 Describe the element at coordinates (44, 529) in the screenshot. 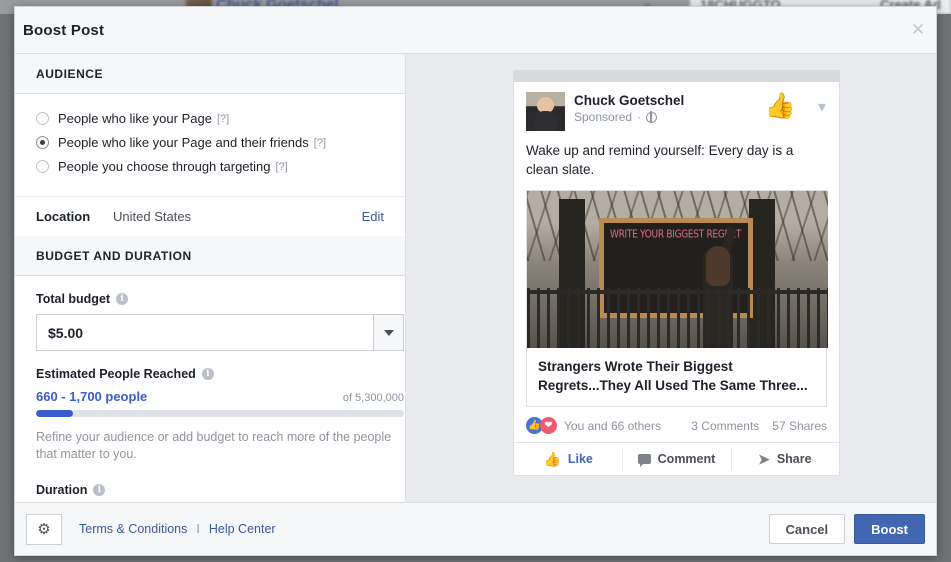

I see `gear-icon: ⚙` at that location.